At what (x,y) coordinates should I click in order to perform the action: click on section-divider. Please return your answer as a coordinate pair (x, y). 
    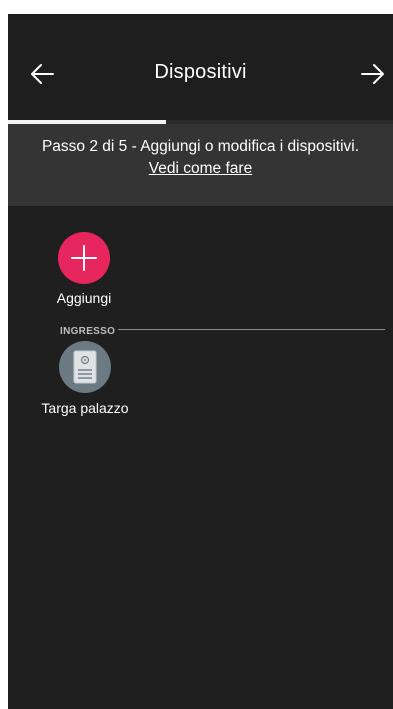
    Looking at the image, I should click on (251, 329).